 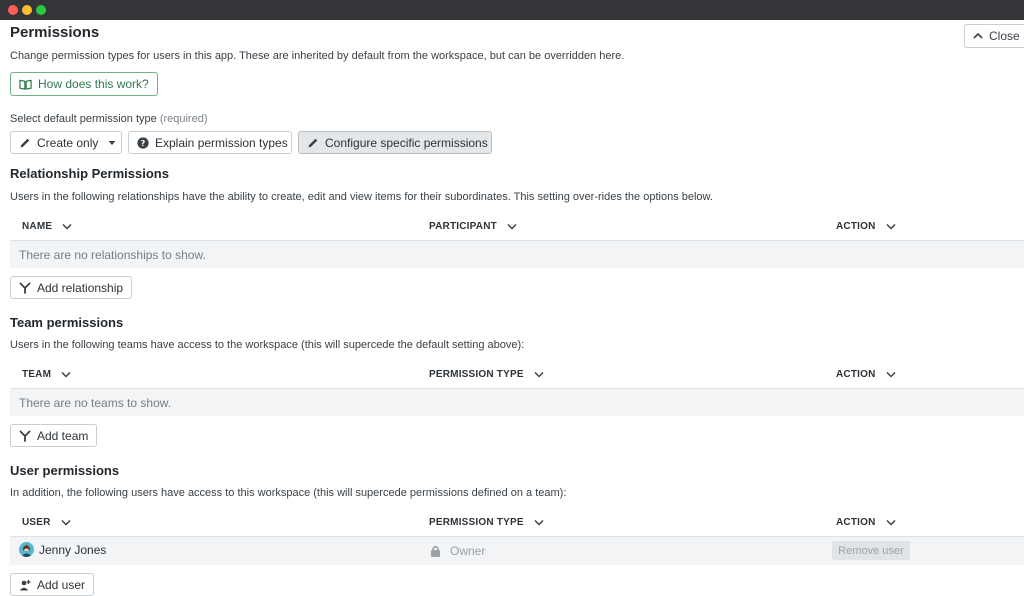 What do you see at coordinates (221, 142) in the screenshot?
I see `explain-permission-types-label: Explain permission types` at bounding box center [221, 142].